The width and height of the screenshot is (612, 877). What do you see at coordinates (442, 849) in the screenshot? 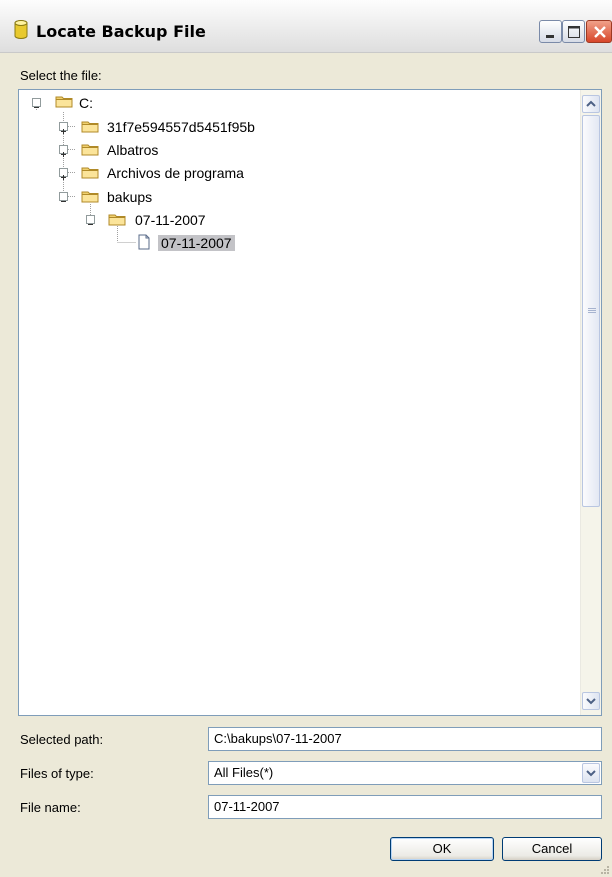
I see `ok-button: OK` at bounding box center [442, 849].